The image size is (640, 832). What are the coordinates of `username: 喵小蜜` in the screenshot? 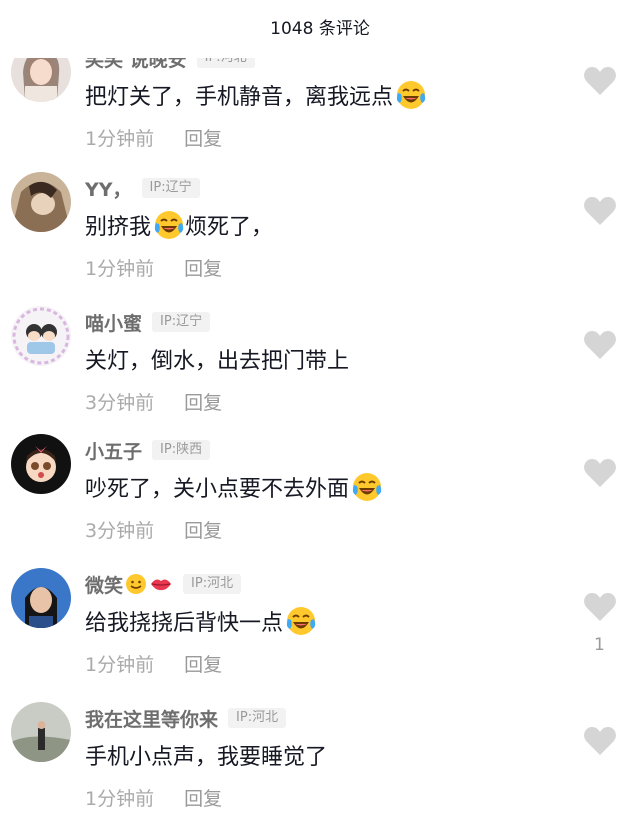 It's located at (113, 322).